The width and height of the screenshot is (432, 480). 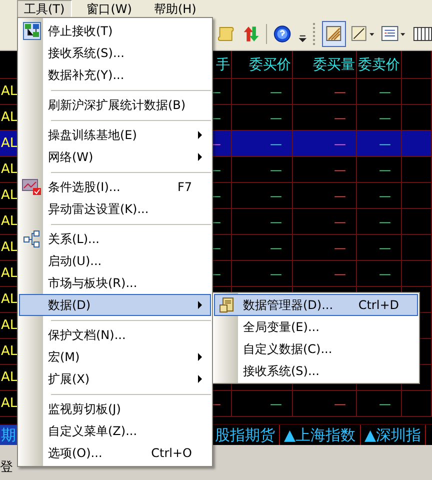 What do you see at coordinates (115, 453) in the screenshot?
I see `menu-item: 选项(O)... Ctrl+O` at bounding box center [115, 453].